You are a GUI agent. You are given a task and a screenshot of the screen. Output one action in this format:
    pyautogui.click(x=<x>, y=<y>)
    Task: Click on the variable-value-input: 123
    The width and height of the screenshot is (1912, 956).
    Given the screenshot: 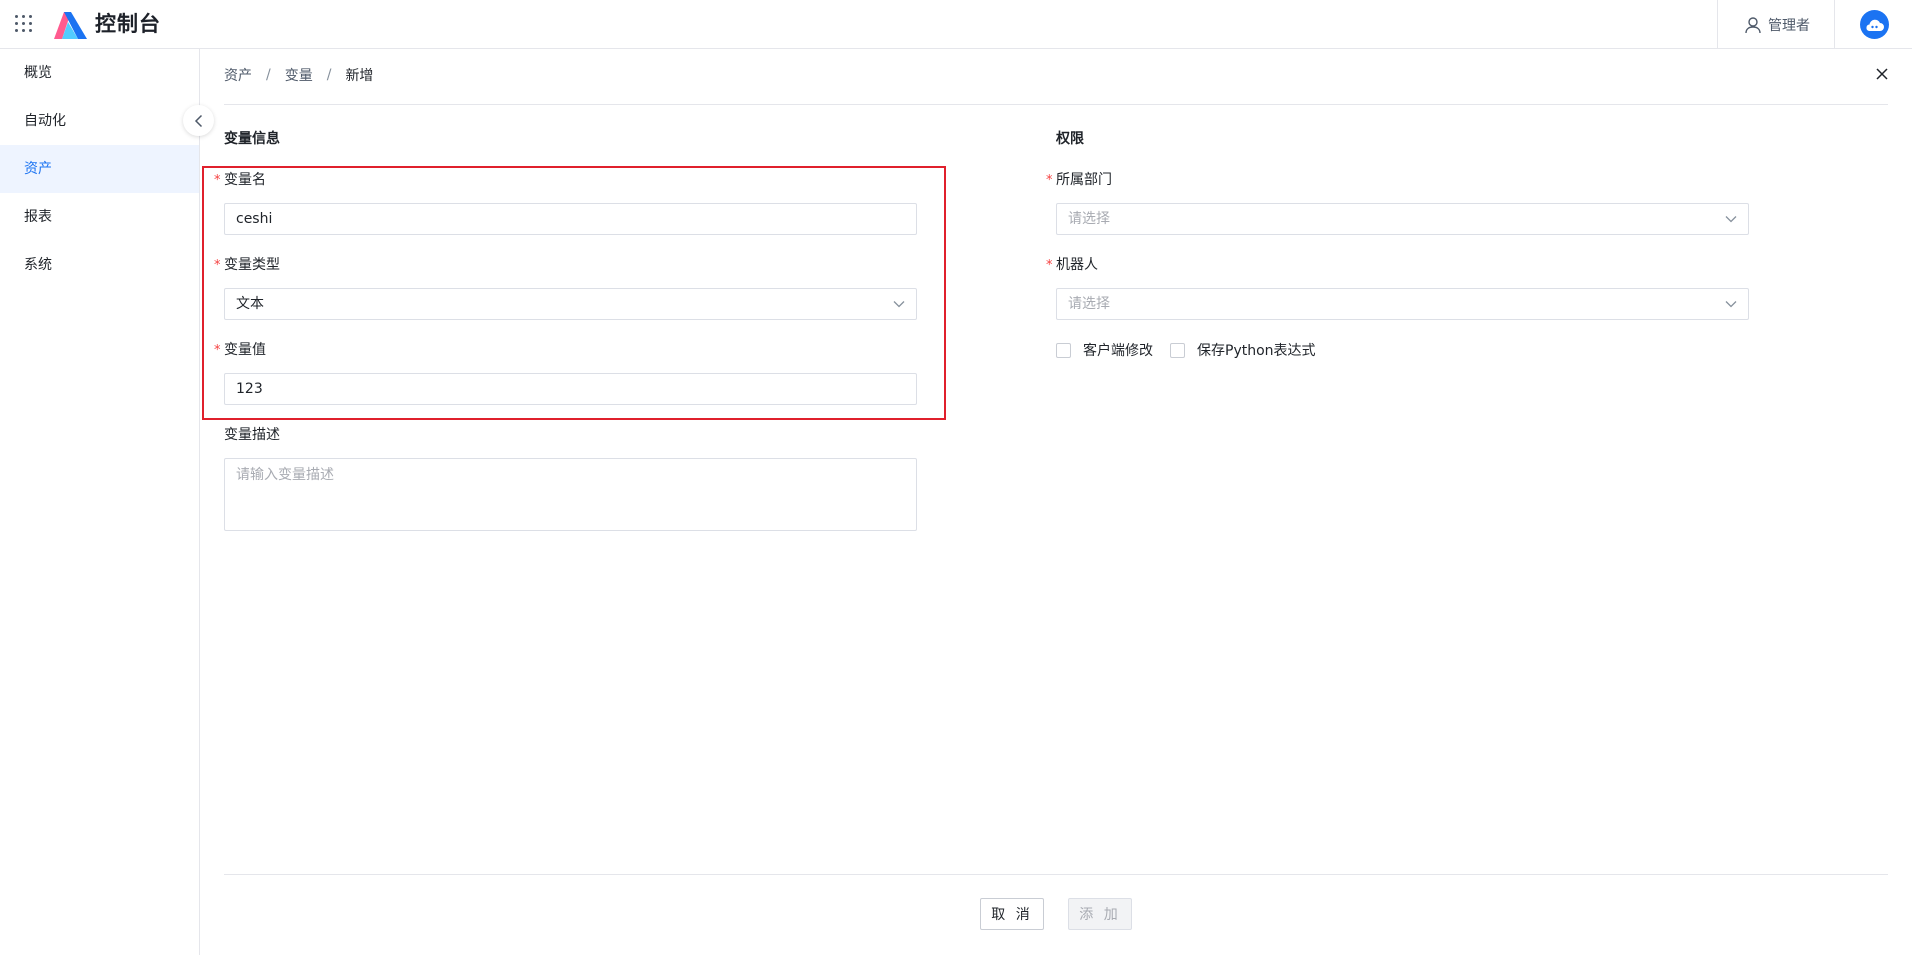 What is the action you would take?
    pyautogui.click(x=570, y=389)
    